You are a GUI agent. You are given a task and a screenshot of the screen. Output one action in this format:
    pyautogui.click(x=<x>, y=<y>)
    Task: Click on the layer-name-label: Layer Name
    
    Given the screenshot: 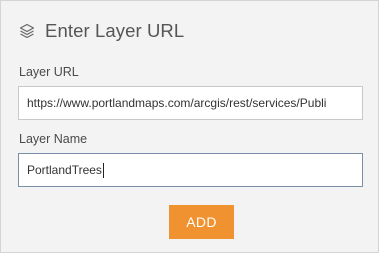 What is the action you would take?
    pyautogui.click(x=53, y=139)
    